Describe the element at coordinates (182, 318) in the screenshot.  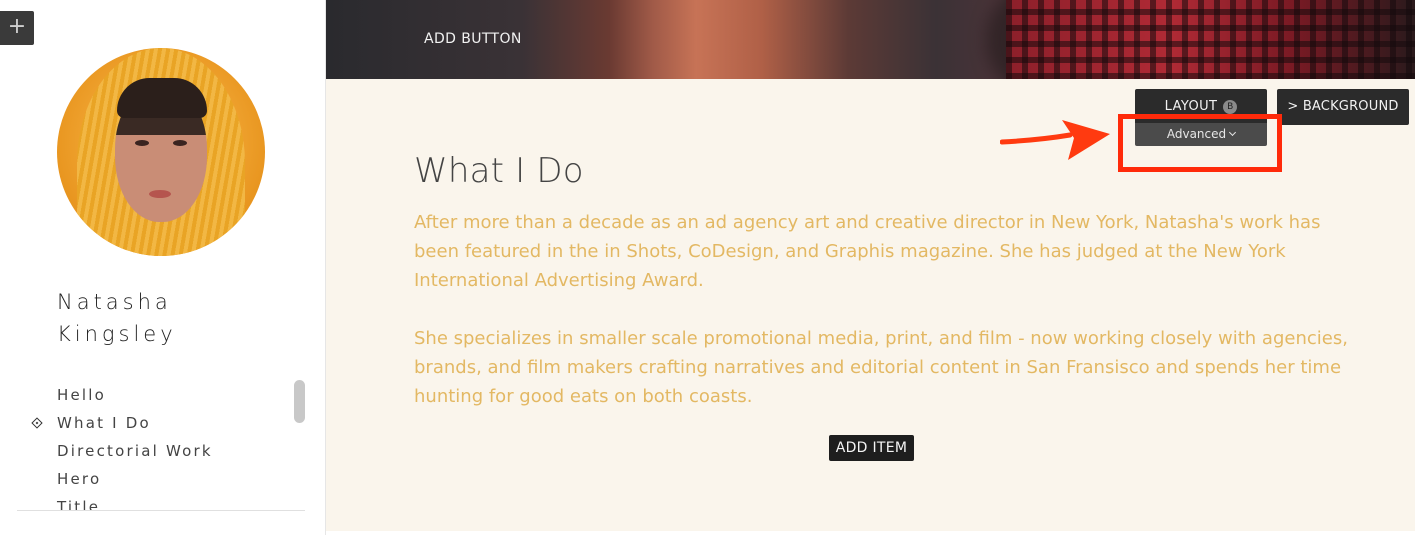
I see `site-name: Natasha Kingsley` at that location.